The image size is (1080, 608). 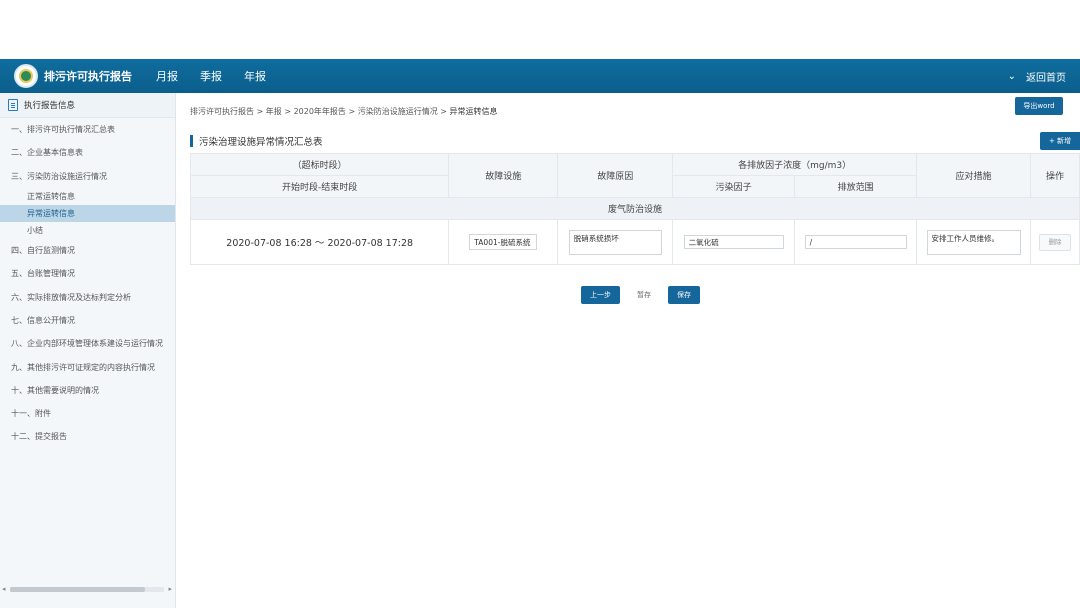 I want to click on cell-actions: 删除, so click(x=1055, y=242).